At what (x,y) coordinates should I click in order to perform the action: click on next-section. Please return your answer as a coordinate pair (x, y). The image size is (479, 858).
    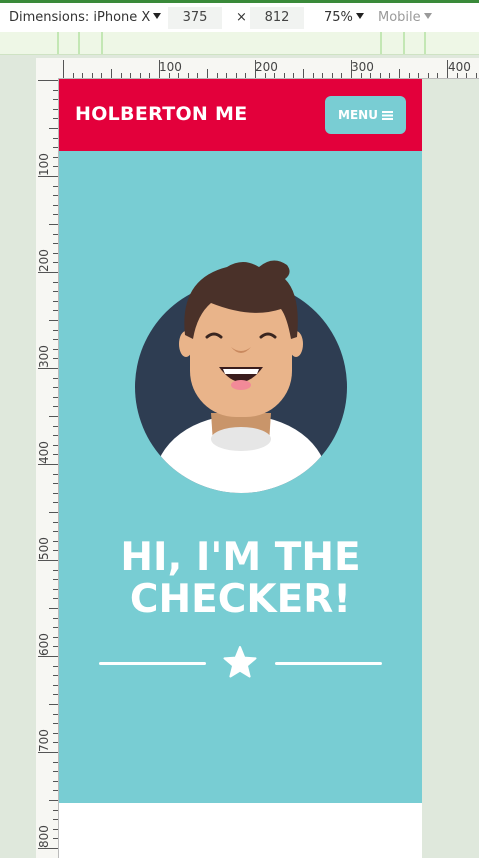
    Looking at the image, I should click on (240, 830).